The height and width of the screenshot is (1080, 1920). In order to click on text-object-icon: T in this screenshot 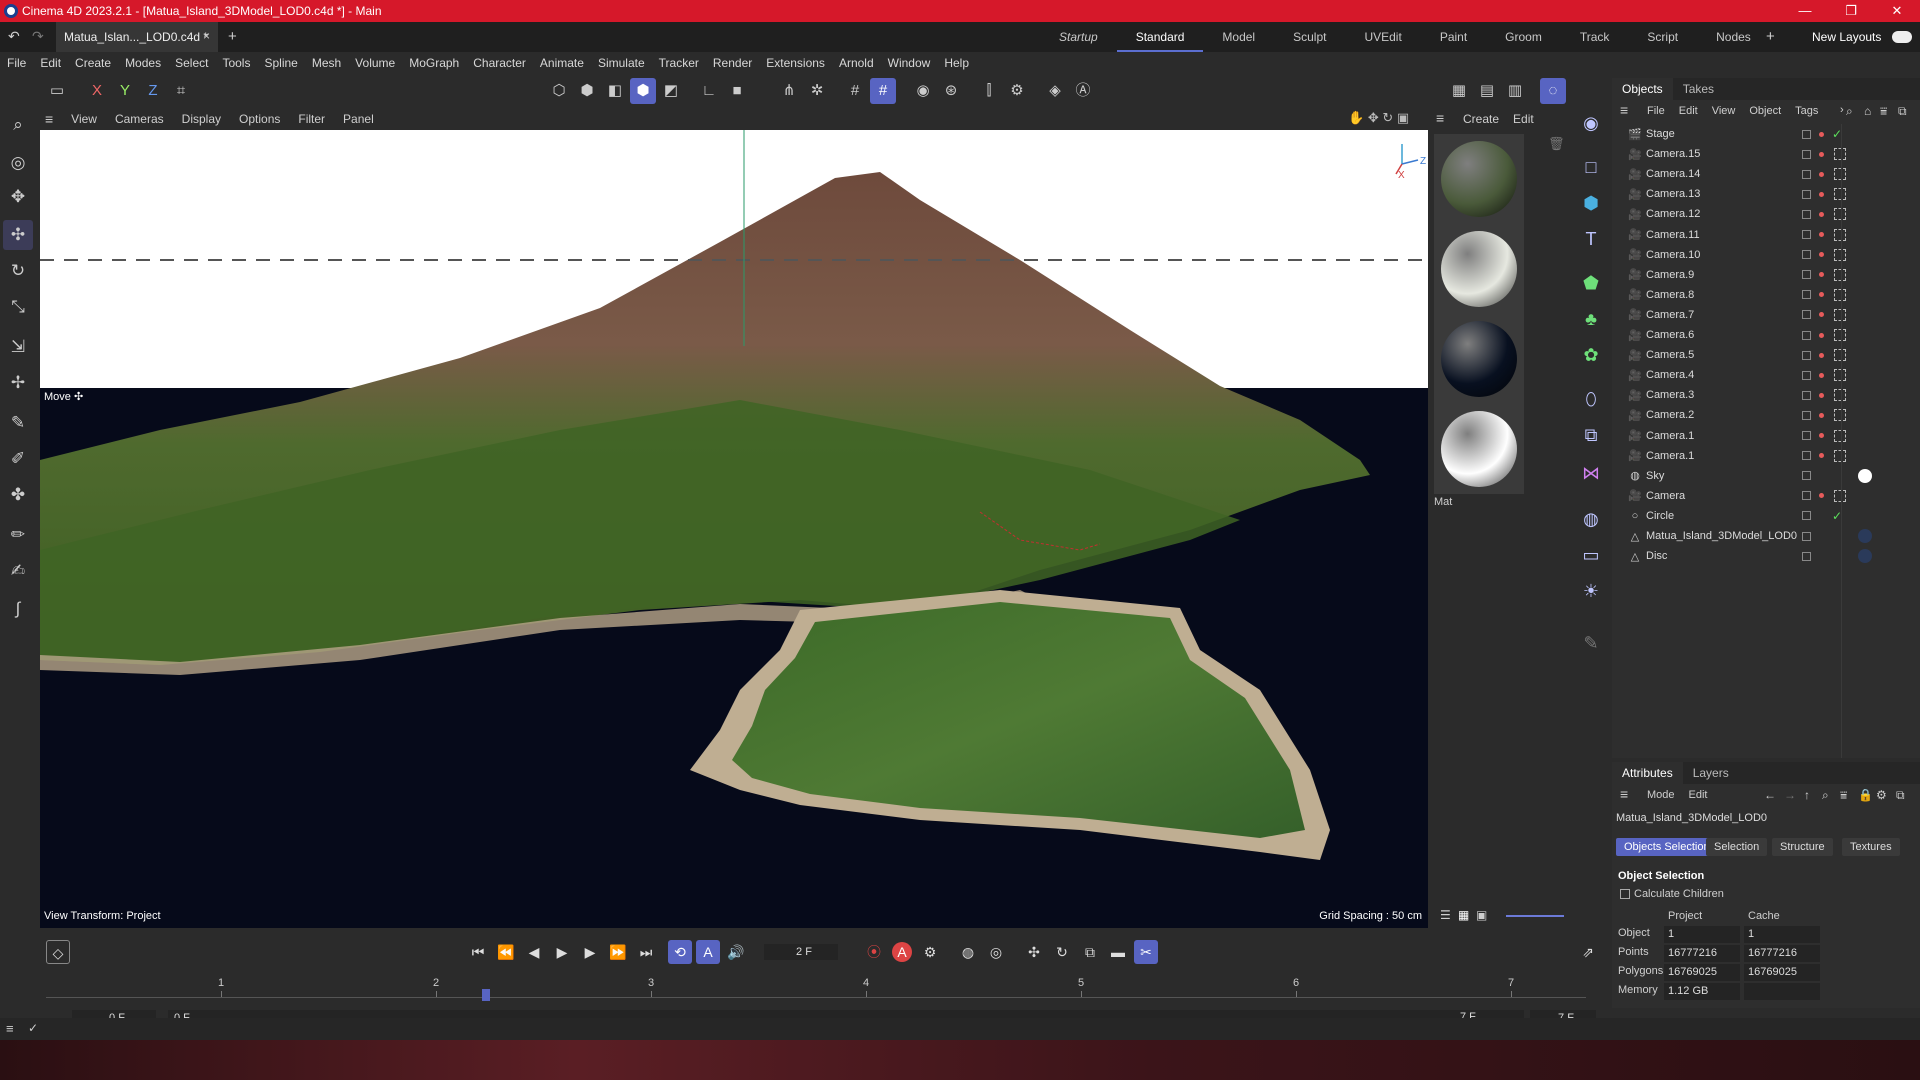, I will do `click(1591, 239)`.